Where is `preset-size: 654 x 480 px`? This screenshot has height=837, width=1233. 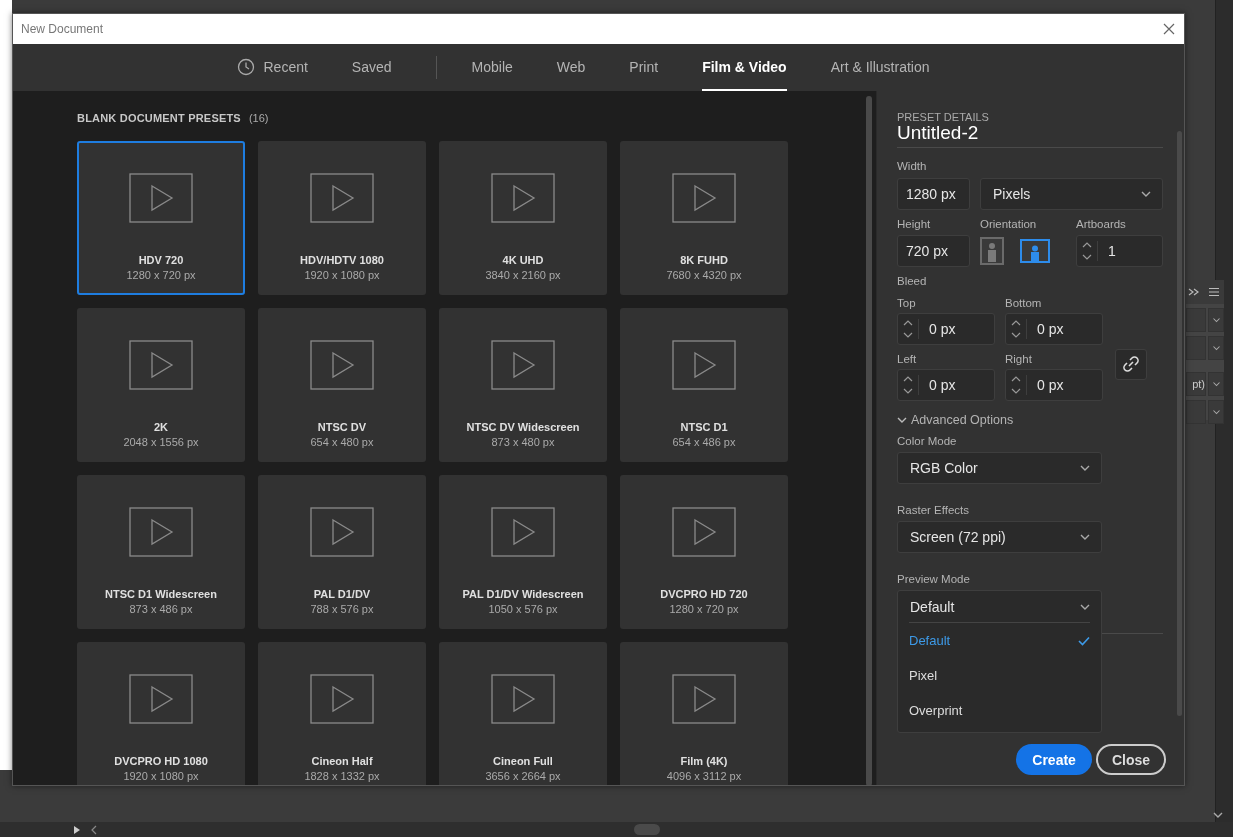
preset-size: 654 x 480 px is located at coordinates (342, 442).